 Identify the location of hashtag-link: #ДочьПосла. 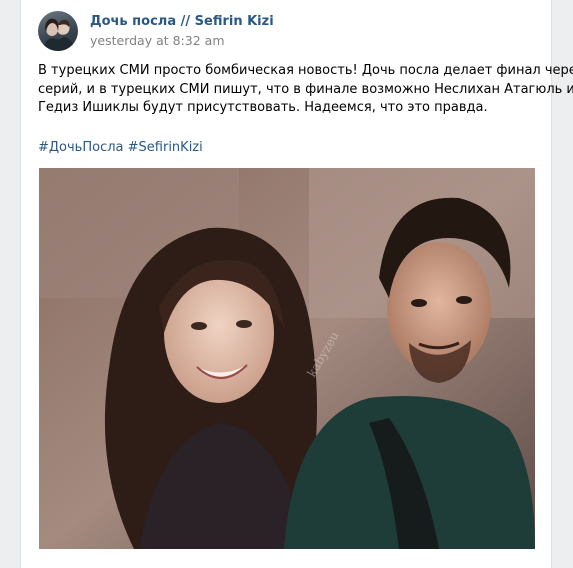
(81, 147).